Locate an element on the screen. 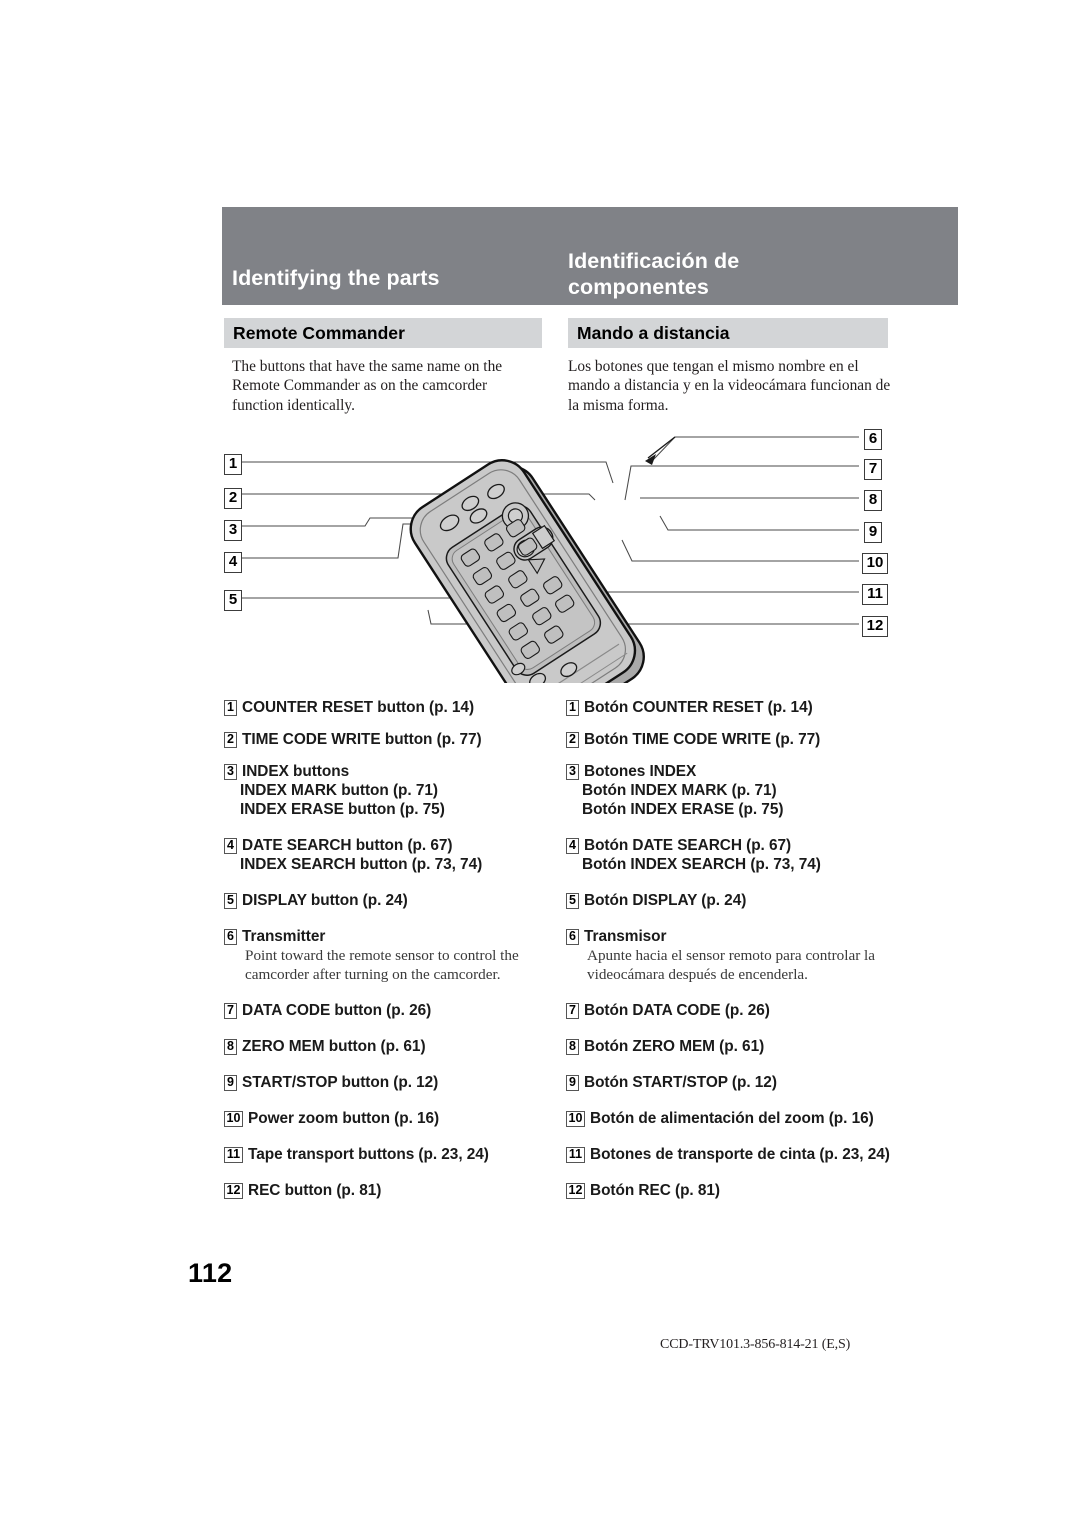  list-item: 12 Botón REC (p. 81) is located at coordinates (741, 1190).